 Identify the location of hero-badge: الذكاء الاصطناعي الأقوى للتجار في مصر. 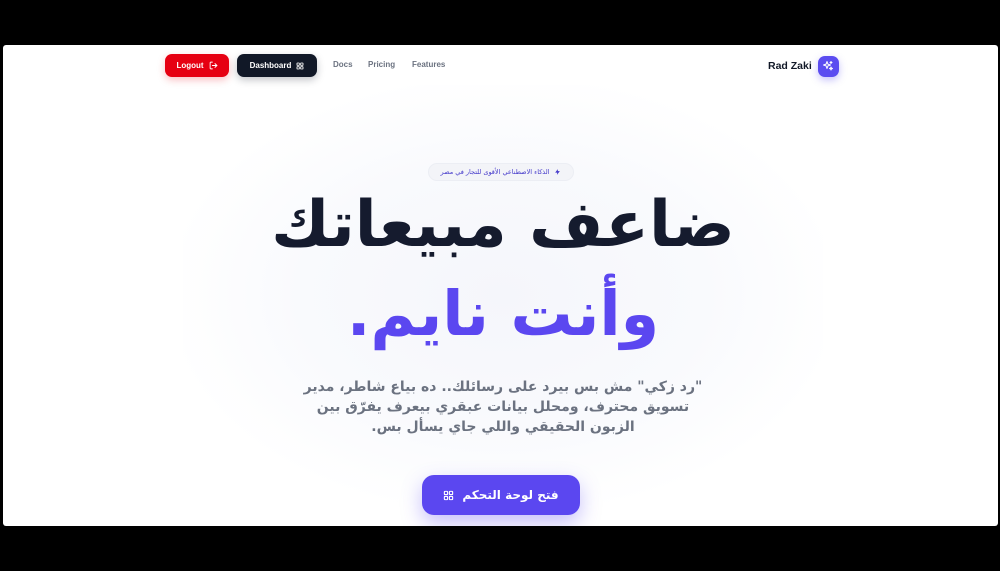
(501, 172).